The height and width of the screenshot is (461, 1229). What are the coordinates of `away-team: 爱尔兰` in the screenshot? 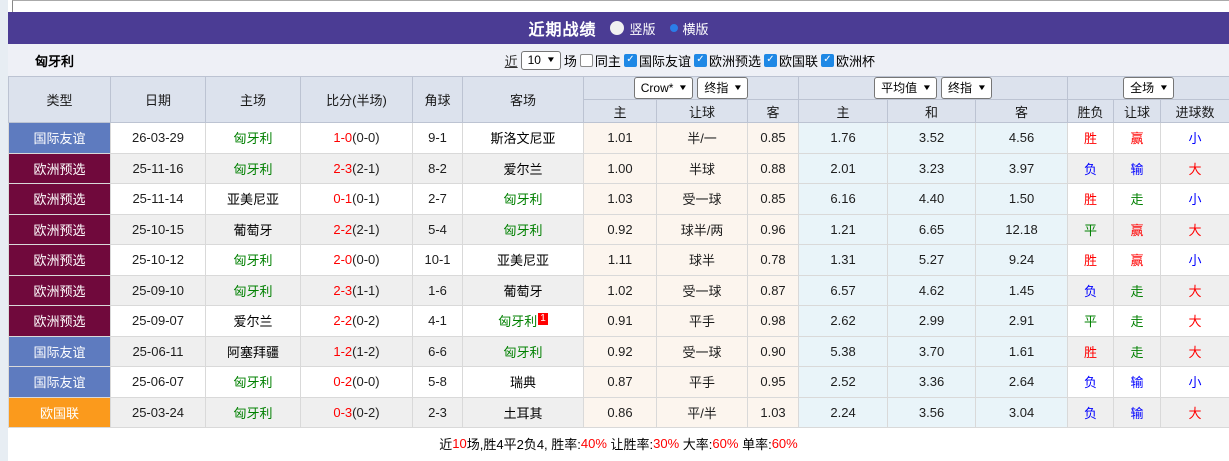 It's located at (523, 168).